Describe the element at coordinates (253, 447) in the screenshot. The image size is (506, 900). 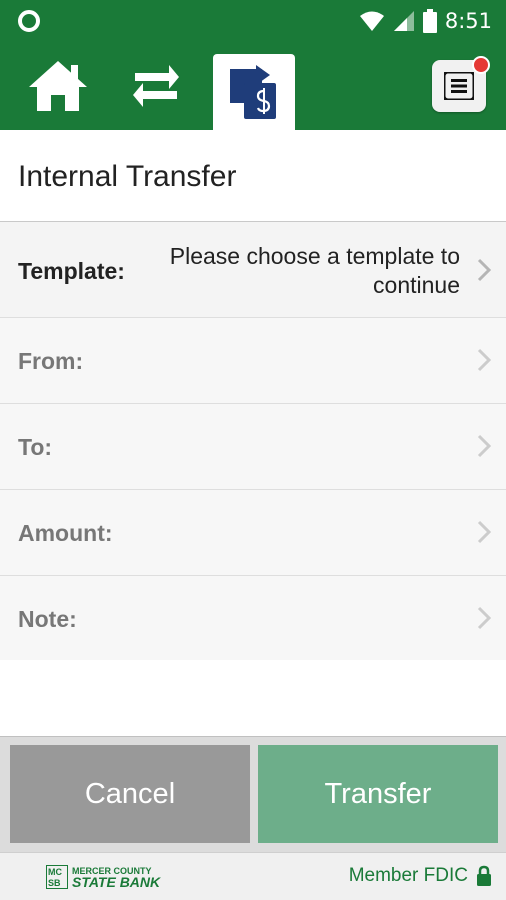
I see `to-row: To:` at that location.